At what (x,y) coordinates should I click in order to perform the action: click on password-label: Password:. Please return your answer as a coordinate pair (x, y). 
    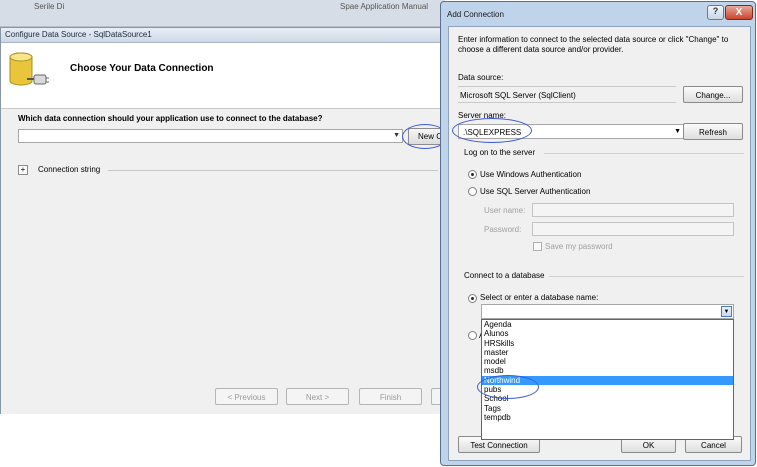
    Looking at the image, I should click on (503, 229).